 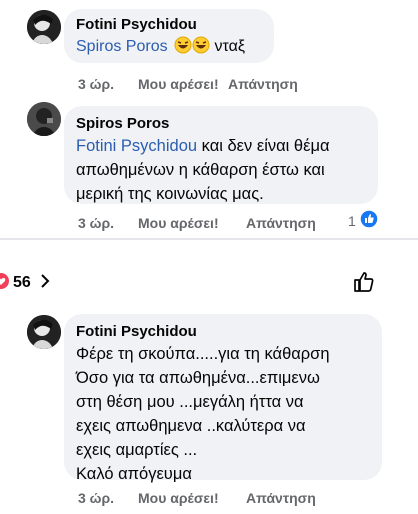 I want to click on comment-text-line: Φέρε τη σκούπα.....για τη κάθαρση, so click(x=203, y=354).